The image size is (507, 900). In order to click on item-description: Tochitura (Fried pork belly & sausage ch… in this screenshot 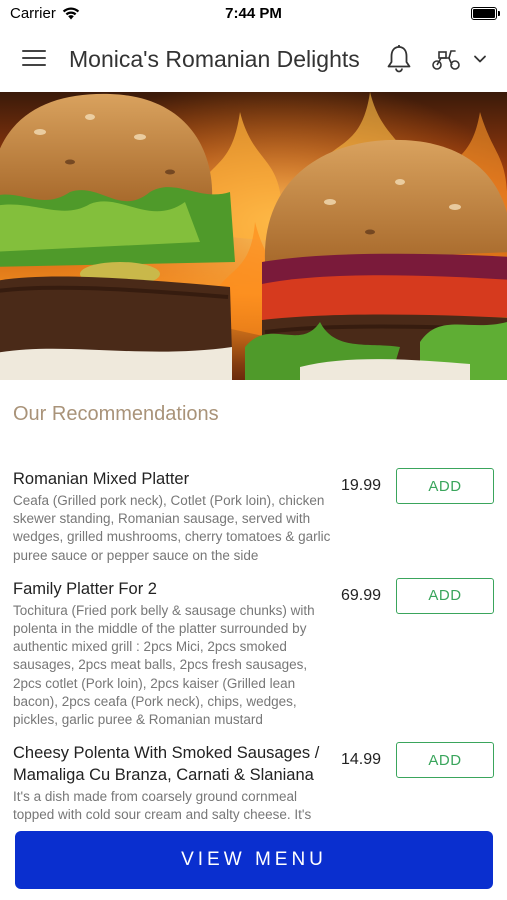, I will do `click(164, 665)`.